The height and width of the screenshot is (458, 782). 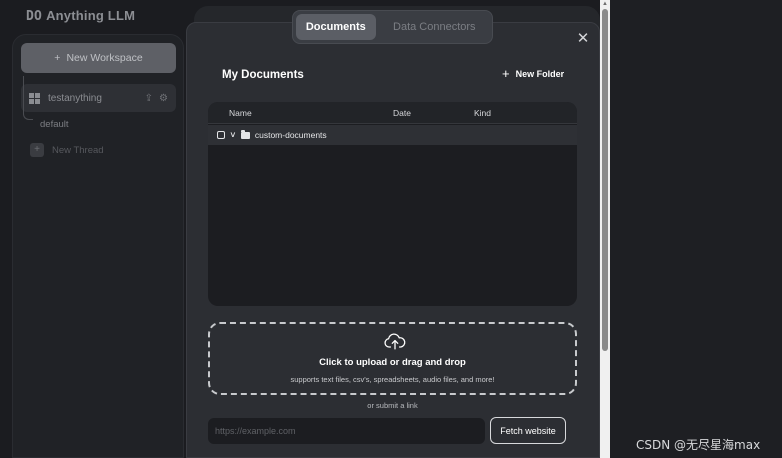 I want to click on scroll-thumb, so click(x=605, y=180).